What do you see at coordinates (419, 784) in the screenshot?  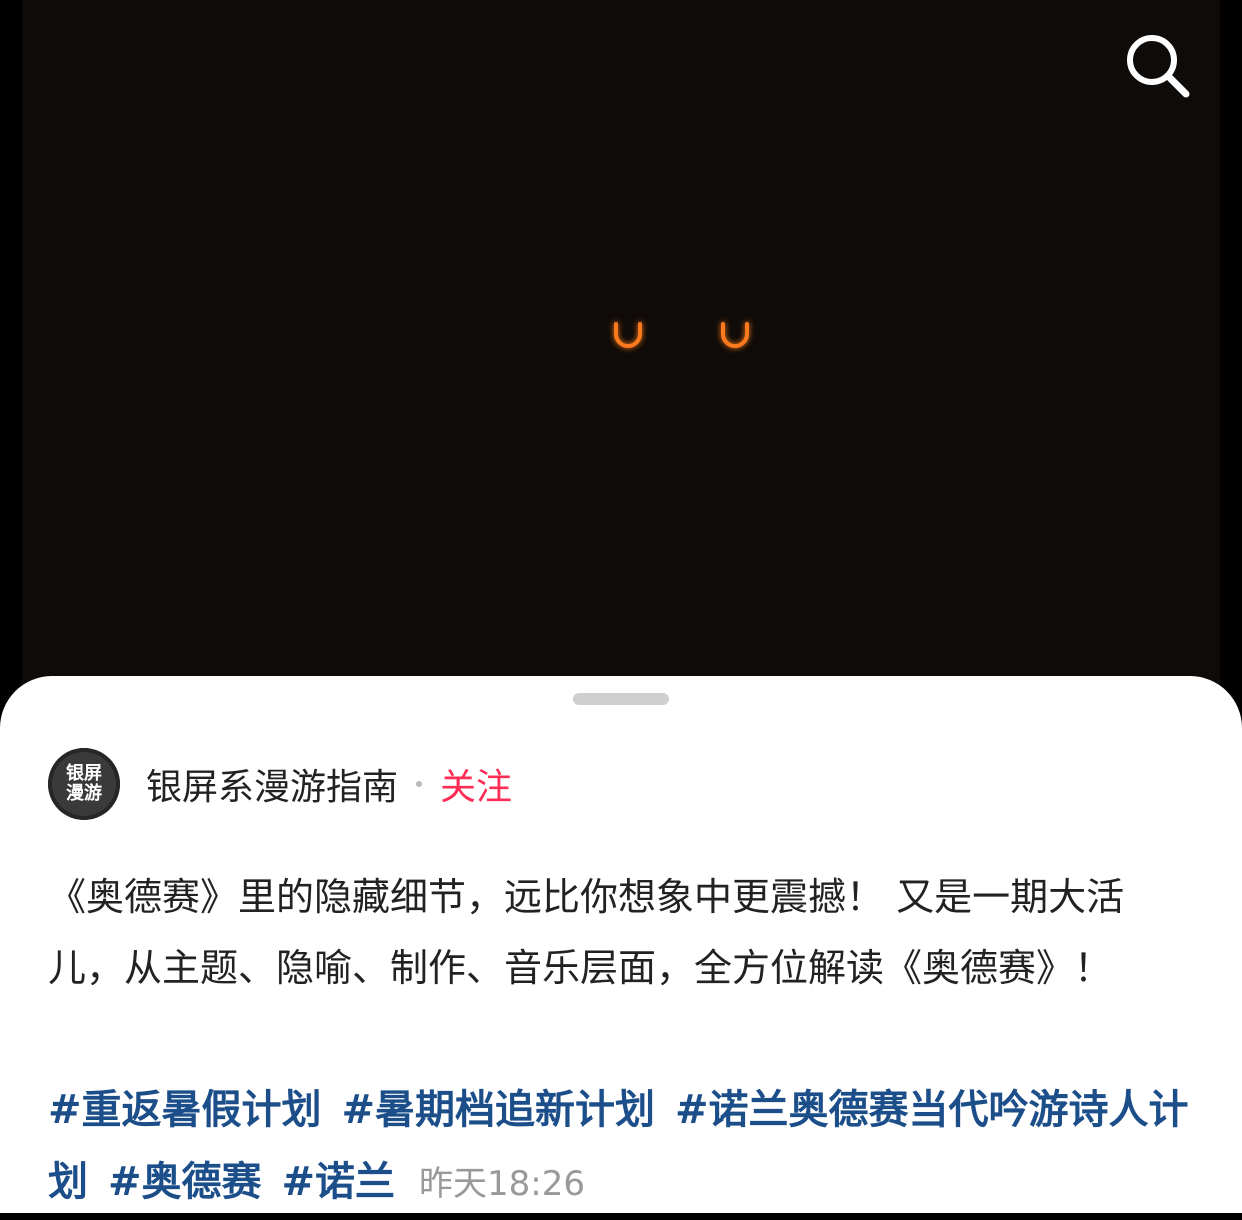 I see `separator-dot` at bounding box center [419, 784].